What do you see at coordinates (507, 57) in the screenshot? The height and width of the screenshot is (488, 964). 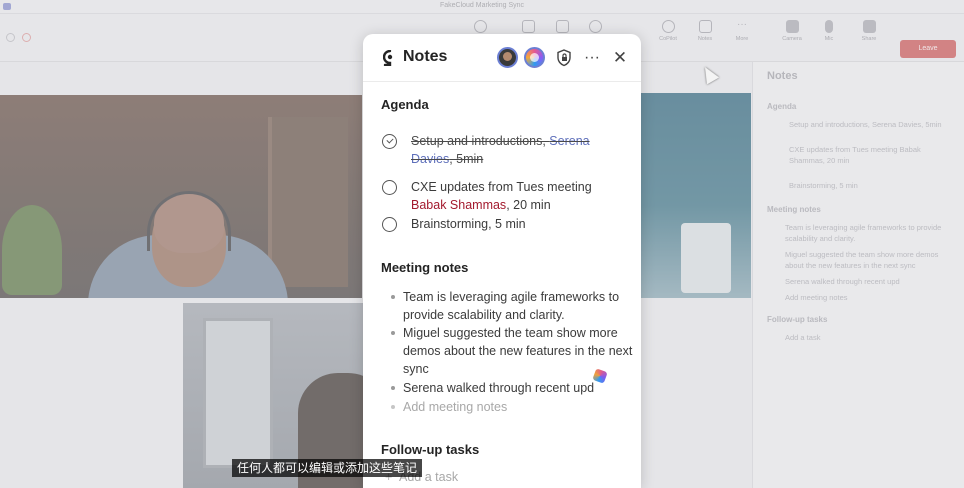 I see `user-avatar` at bounding box center [507, 57].